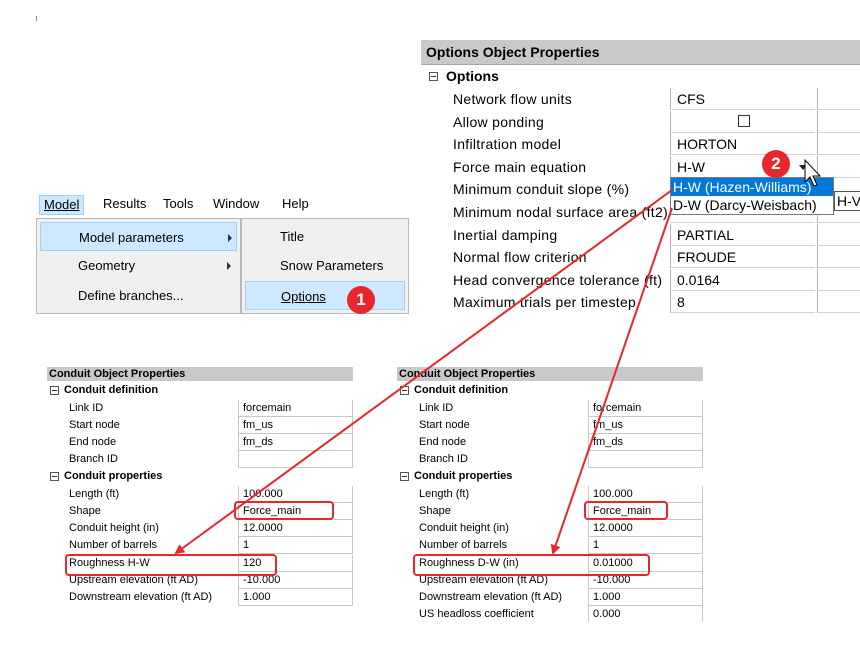 Image resolution: width=860 pixels, height=651 pixels. What do you see at coordinates (813, 172) in the screenshot?
I see `mouse-cursor-icon` at bounding box center [813, 172].